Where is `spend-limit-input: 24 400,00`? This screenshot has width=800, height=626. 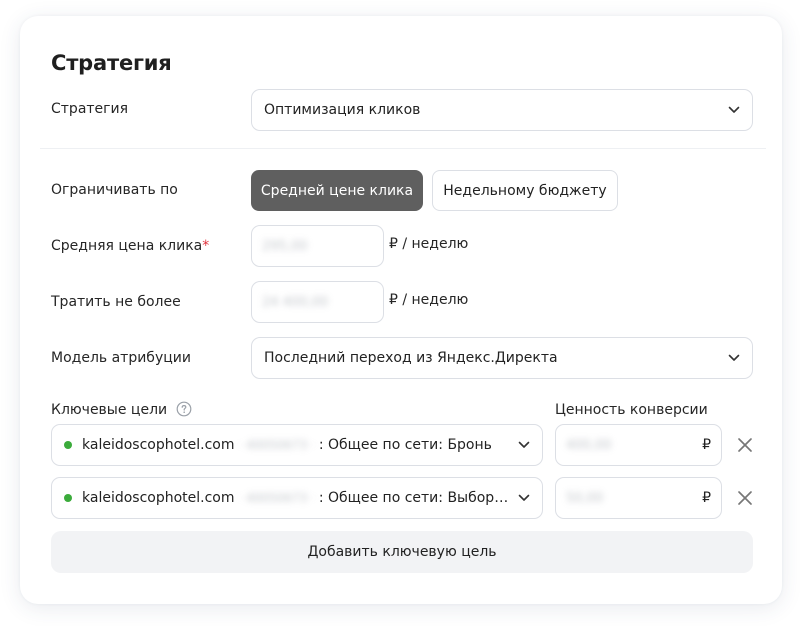 spend-limit-input: 24 400,00 is located at coordinates (317, 302).